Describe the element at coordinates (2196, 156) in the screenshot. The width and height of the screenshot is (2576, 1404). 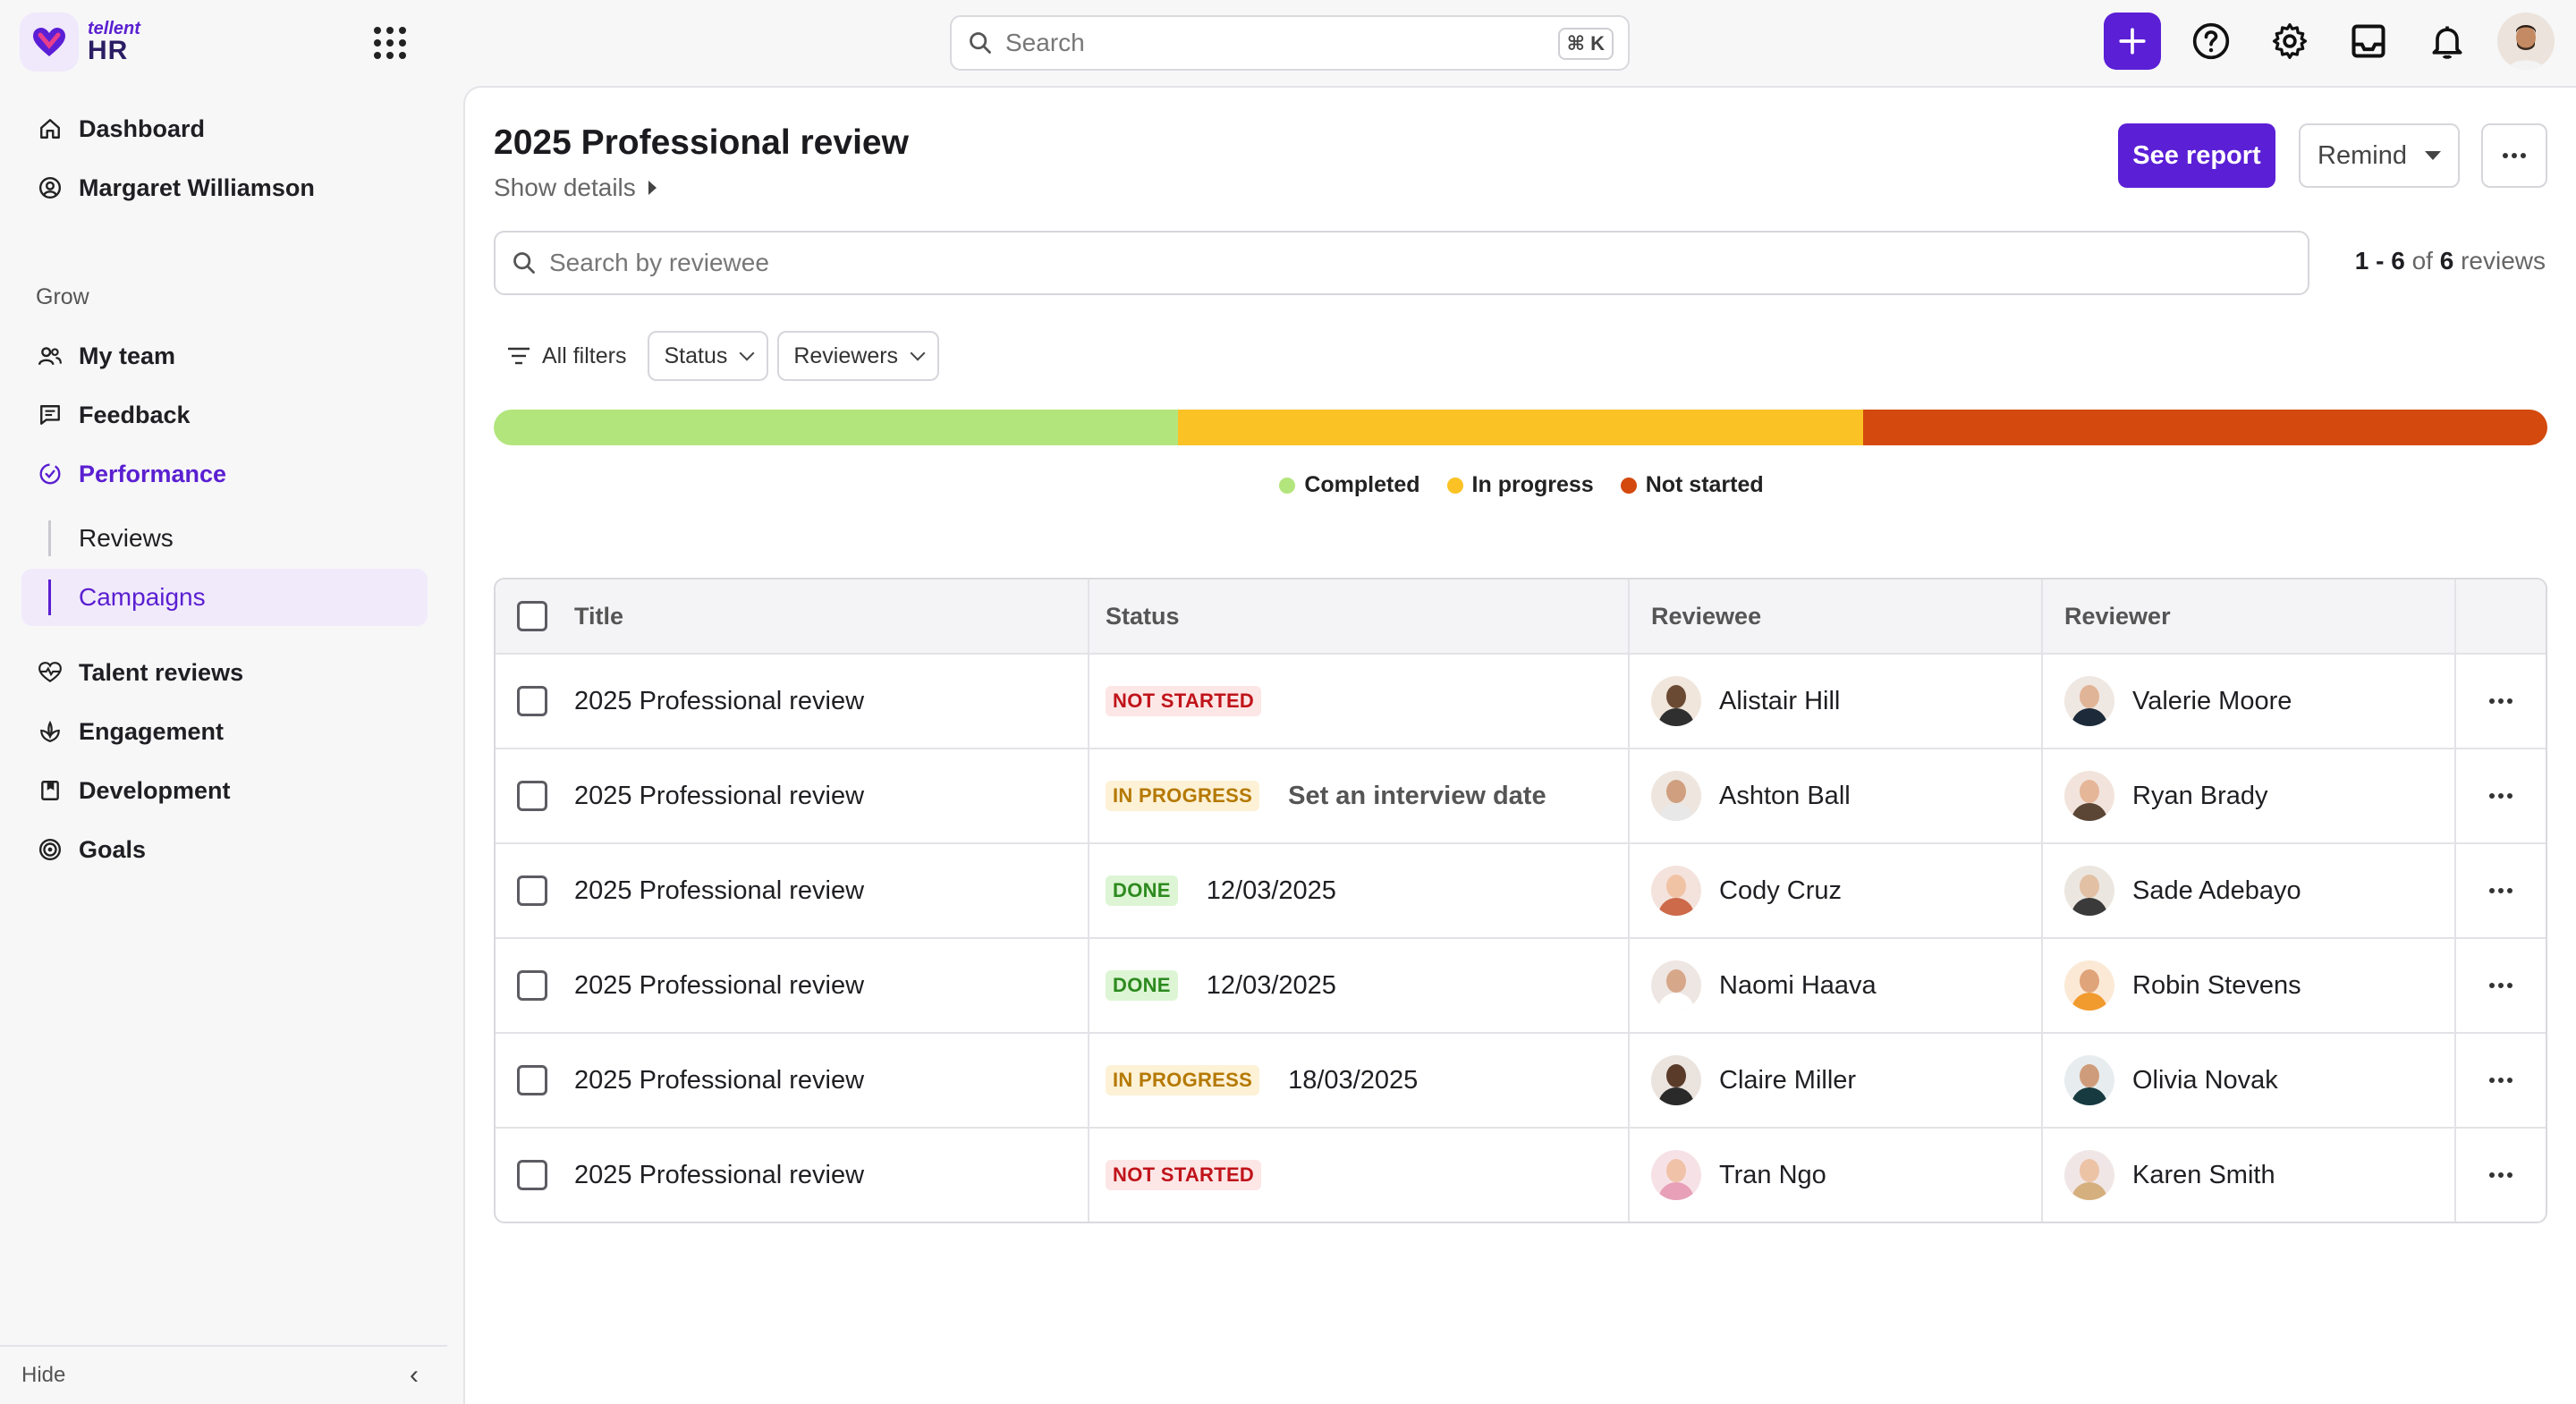
I see `see-report-button: See report` at that location.